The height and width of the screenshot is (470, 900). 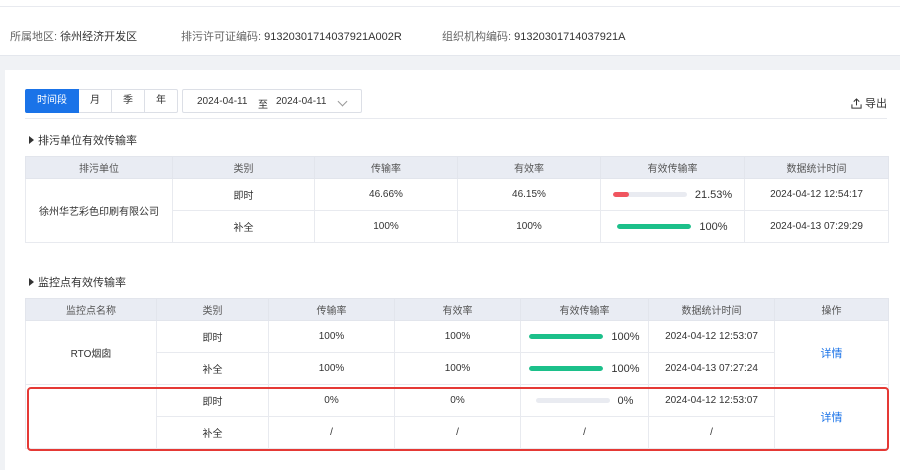 What do you see at coordinates (161, 101) in the screenshot?
I see `period-tab-year: 年` at bounding box center [161, 101].